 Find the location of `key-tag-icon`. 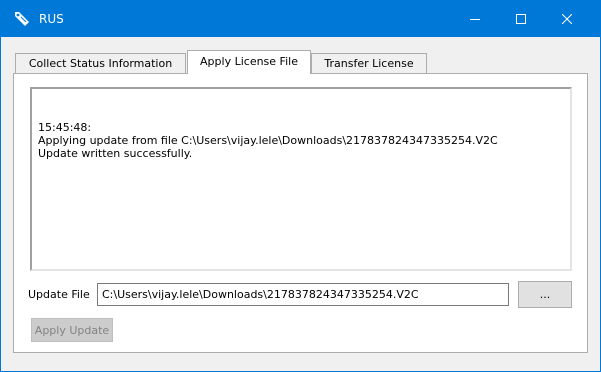

key-tag-icon is located at coordinates (22, 19).